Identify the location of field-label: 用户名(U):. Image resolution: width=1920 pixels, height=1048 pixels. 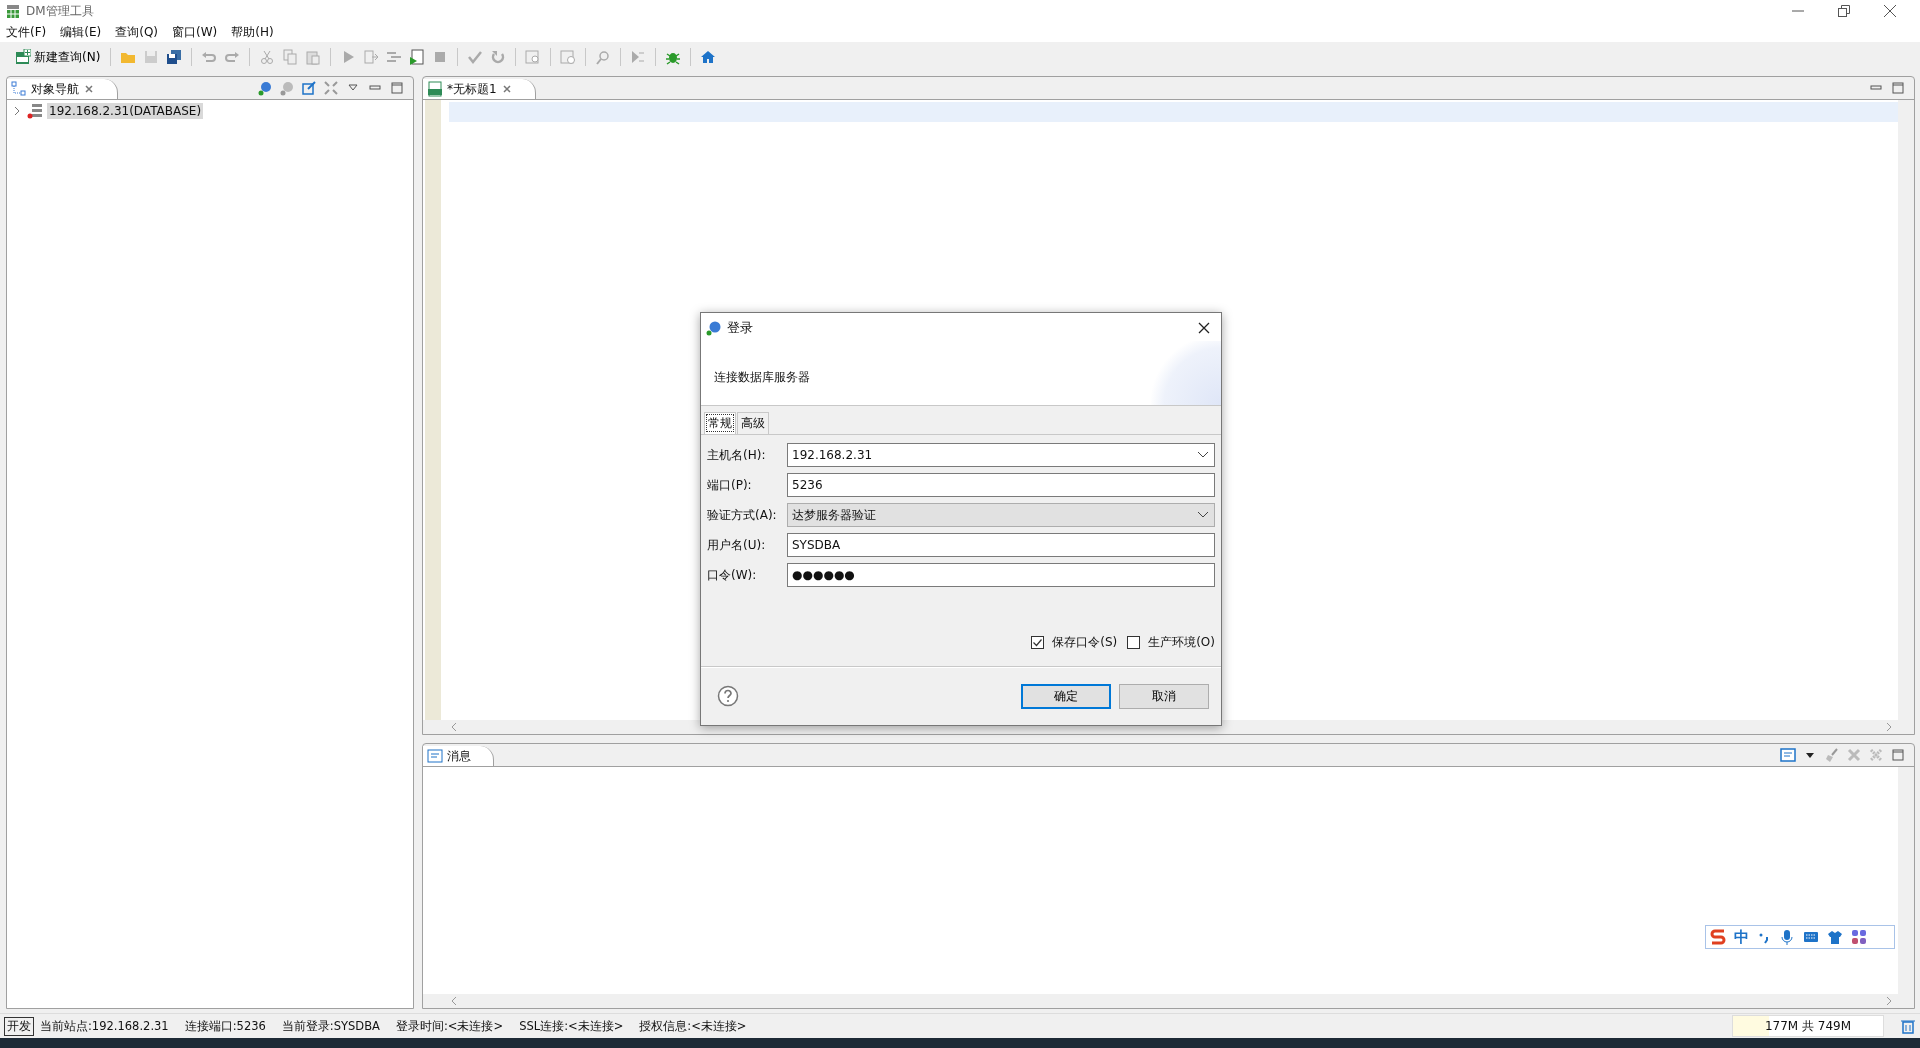
(737, 545).